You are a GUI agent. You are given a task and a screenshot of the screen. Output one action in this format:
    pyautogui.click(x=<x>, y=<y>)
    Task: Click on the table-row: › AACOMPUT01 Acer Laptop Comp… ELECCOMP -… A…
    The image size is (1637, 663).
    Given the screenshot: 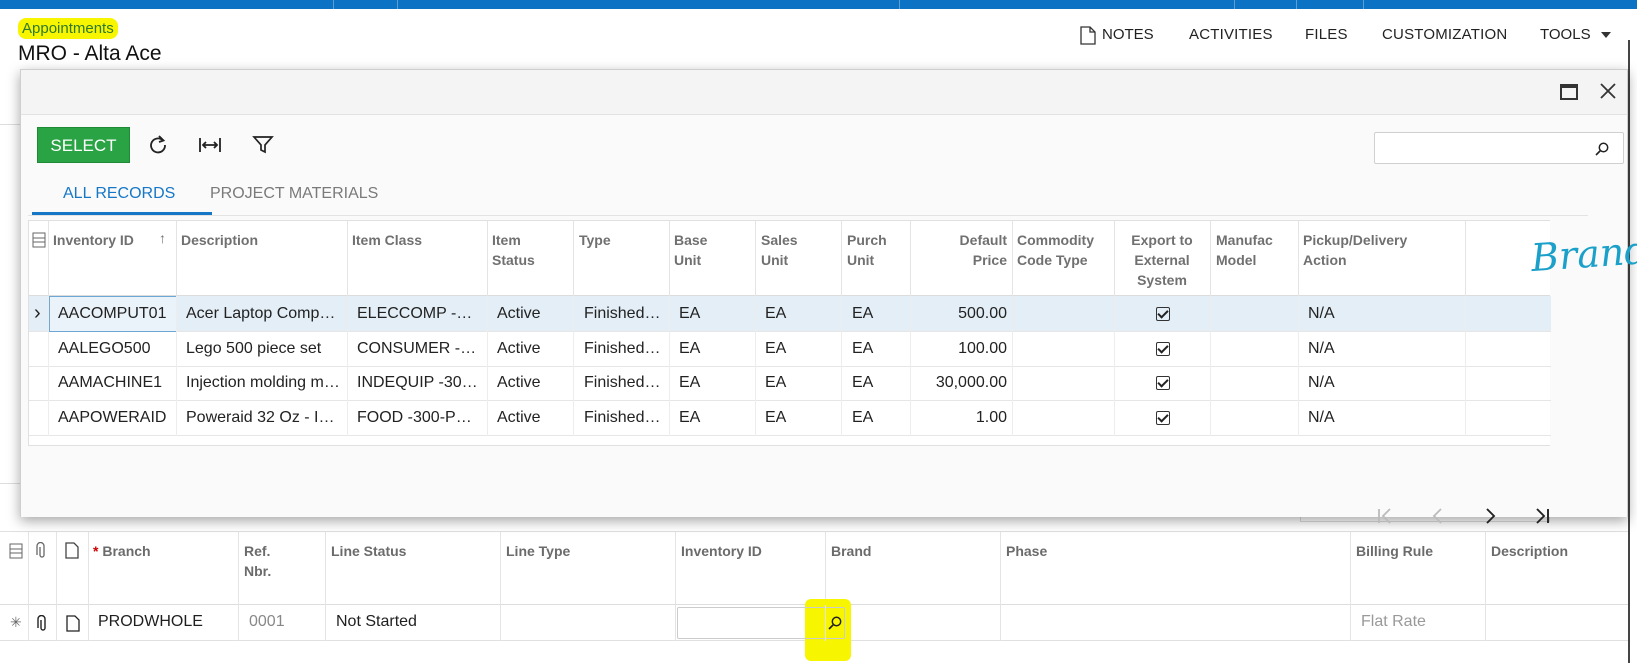 What is the action you would take?
    pyautogui.click(x=790, y=314)
    